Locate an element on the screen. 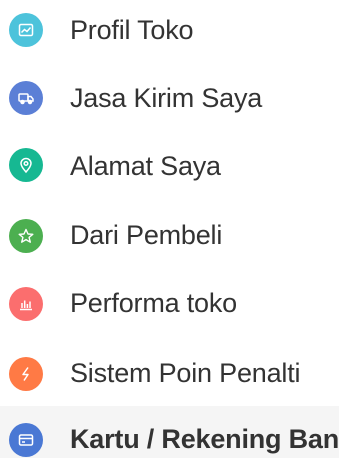  location-pin-icon is located at coordinates (26, 165).